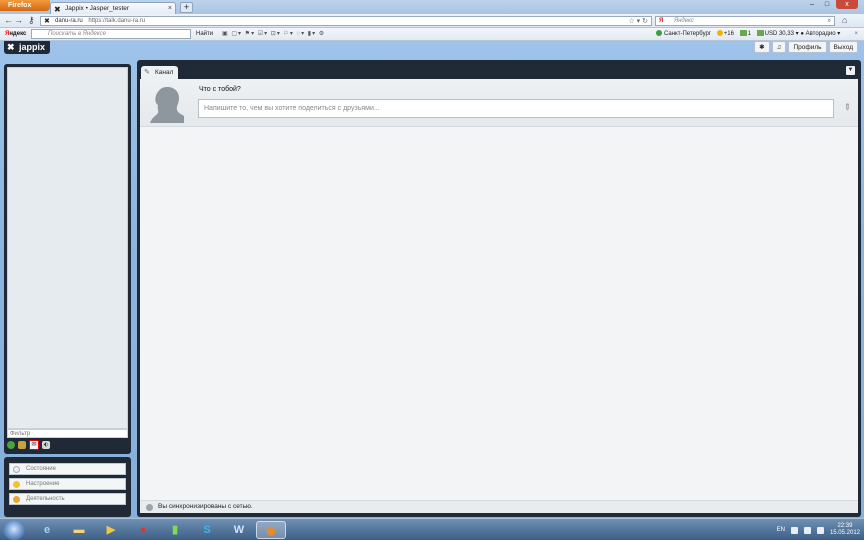 Image resolution: width=864 pixels, height=540 pixels. What do you see at coordinates (760, 33) in the screenshot?
I see `currency-icon` at bounding box center [760, 33].